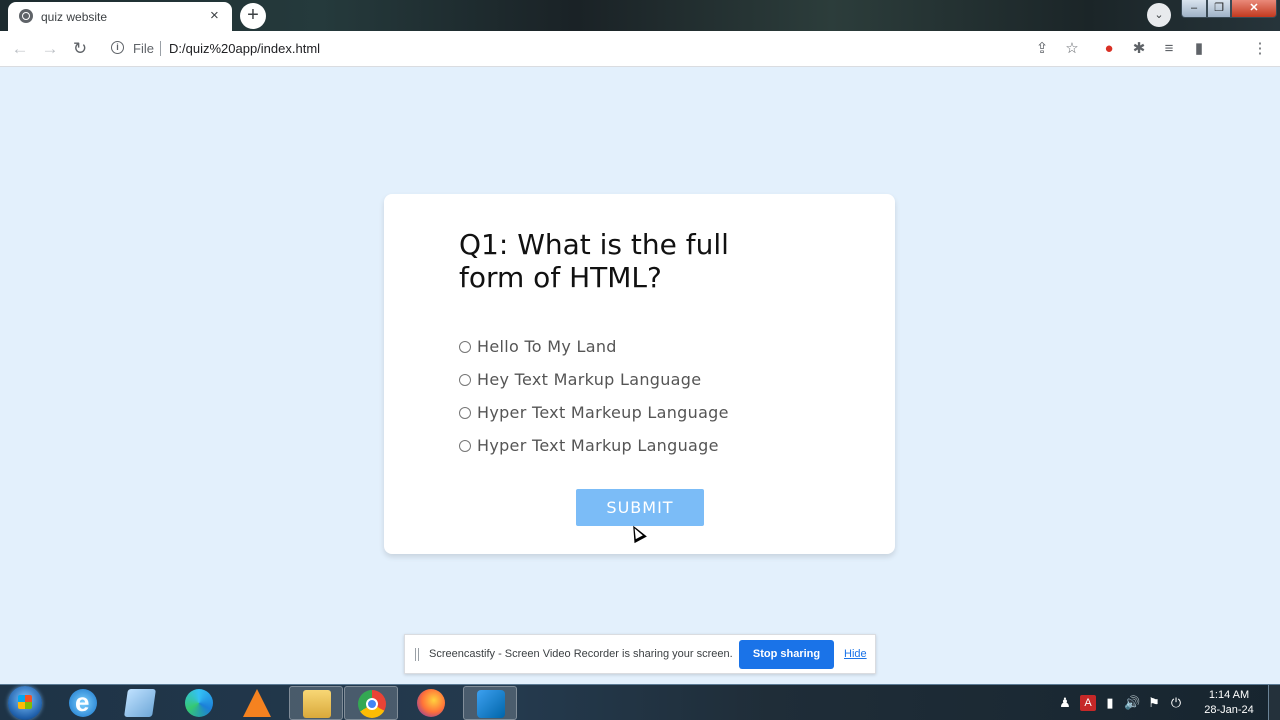  What do you see at coordinates (1229, 695) in the screenshot?
I see `clock-time: 1:14 AM` at bounding box center [1229, 695].